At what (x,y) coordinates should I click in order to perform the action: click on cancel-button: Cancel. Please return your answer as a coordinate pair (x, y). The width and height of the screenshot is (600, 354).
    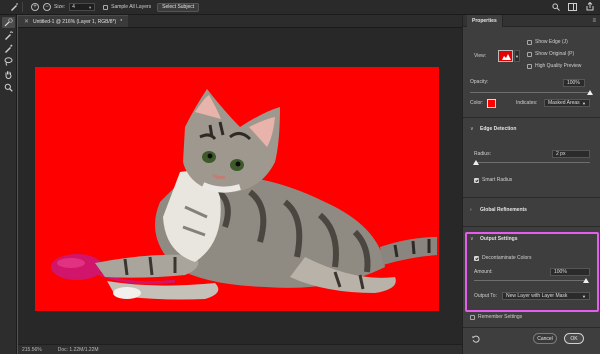
    Looking at the image, I should click on (545, 338).